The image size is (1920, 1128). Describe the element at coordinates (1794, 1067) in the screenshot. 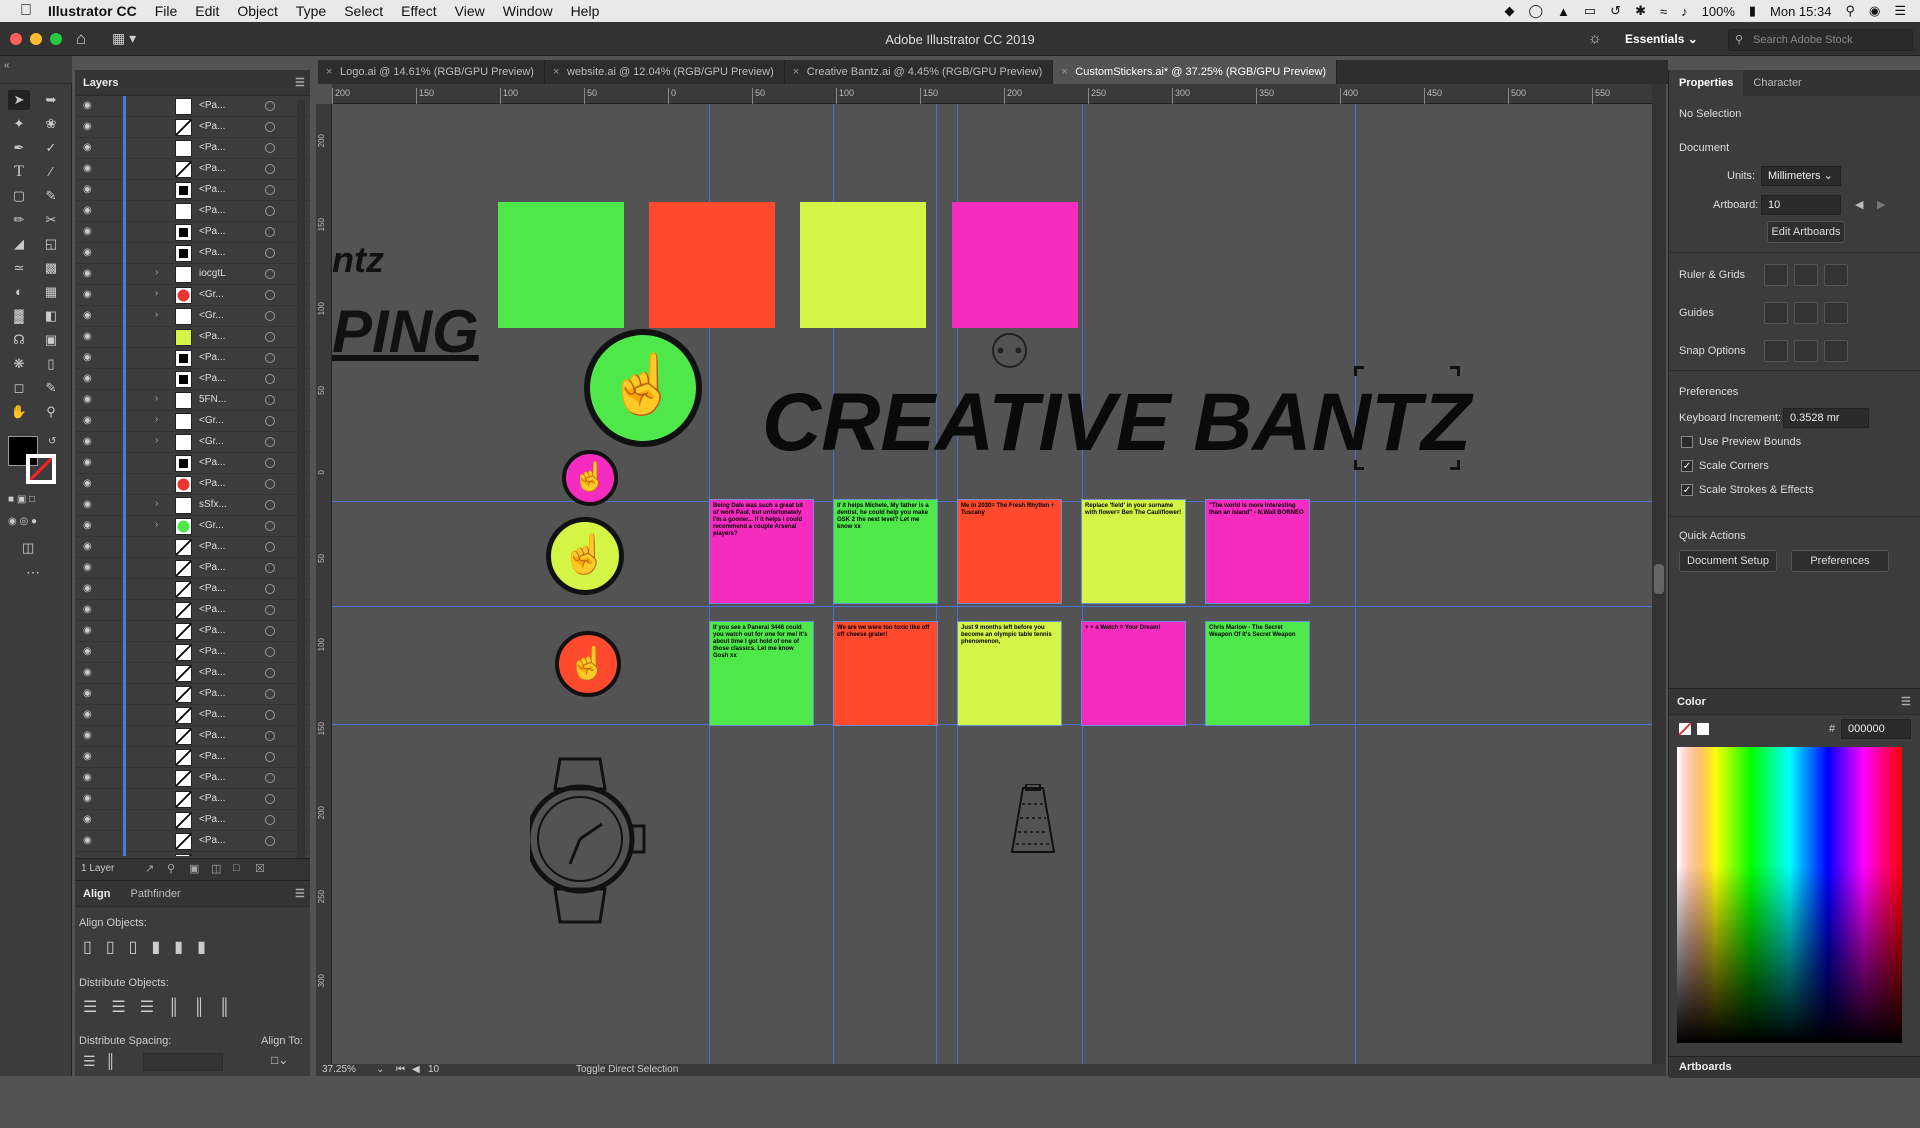

I see `artboards-panel-header: Artboards` at that location.